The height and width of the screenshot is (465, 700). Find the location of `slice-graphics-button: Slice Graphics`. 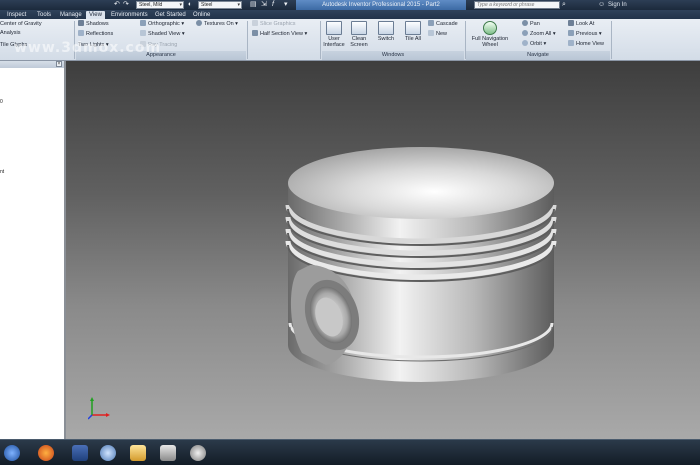

slice-graphics-button: Slice Graphics is located at coordinates (273, 24).